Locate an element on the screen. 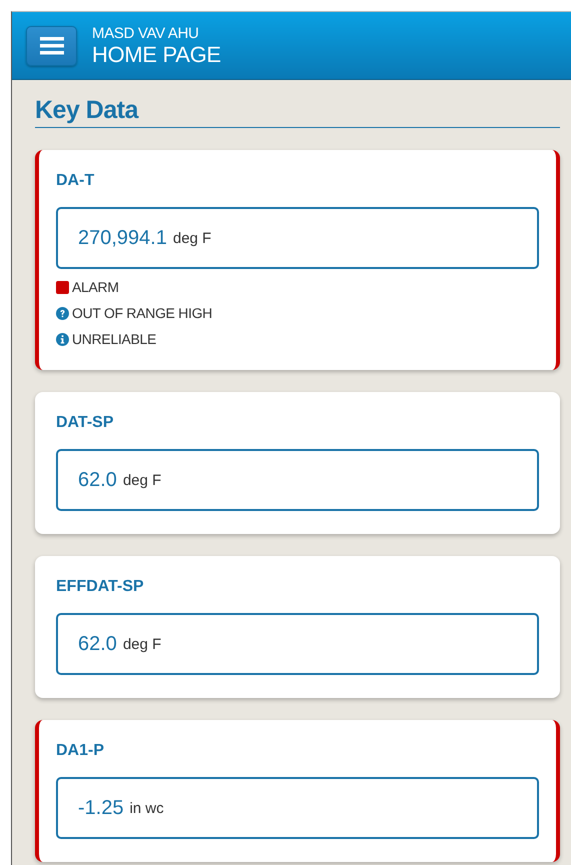 This screenshot has height=865, width=571. value-field: 270,994.1 deg F is located at coordinates (297, 238).